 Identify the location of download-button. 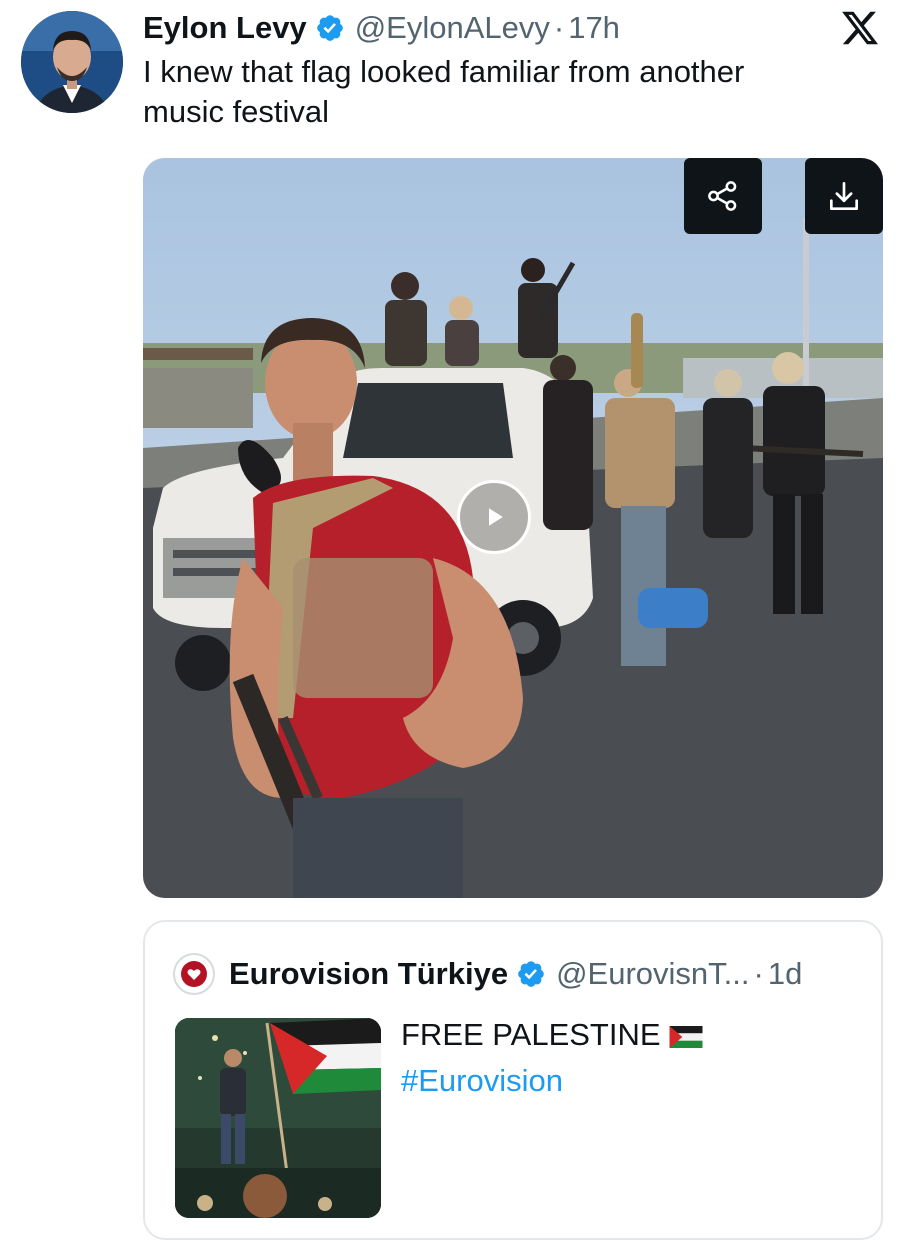
(844, 196).